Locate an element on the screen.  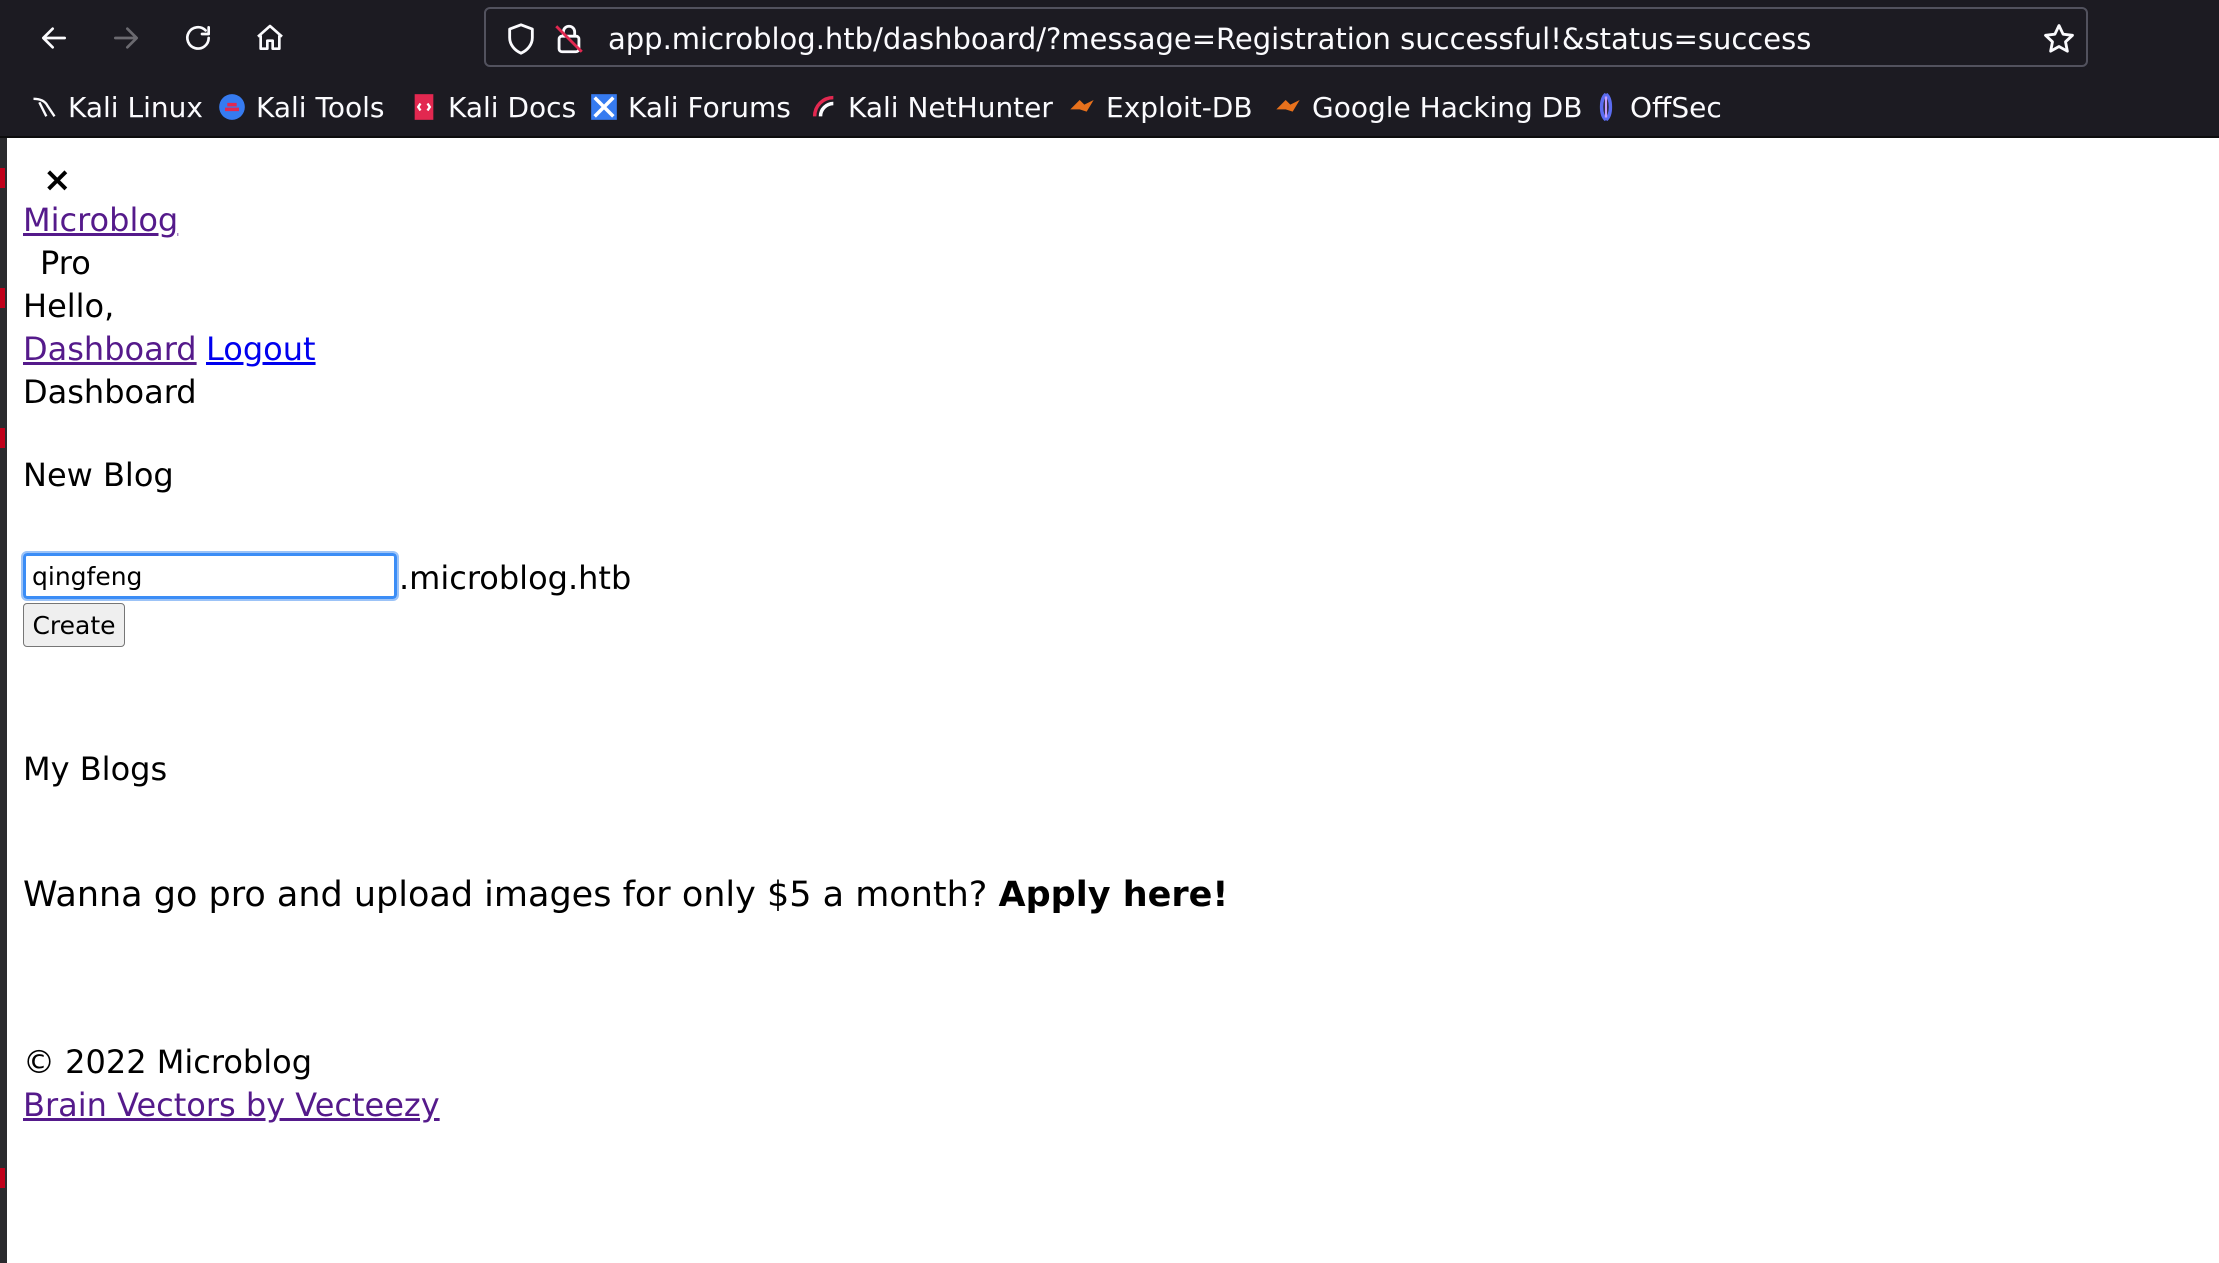
window-edge is located at coordinates (3, 700).